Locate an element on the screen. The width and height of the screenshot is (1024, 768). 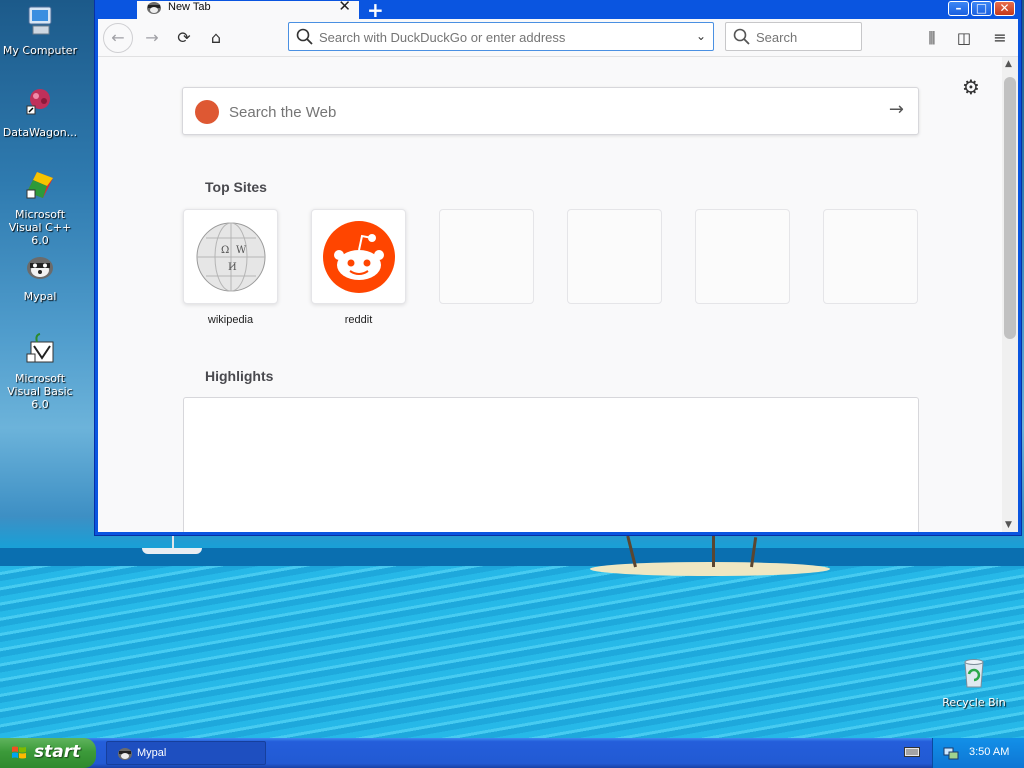
start-label: start is located at coordinates (57, 752).